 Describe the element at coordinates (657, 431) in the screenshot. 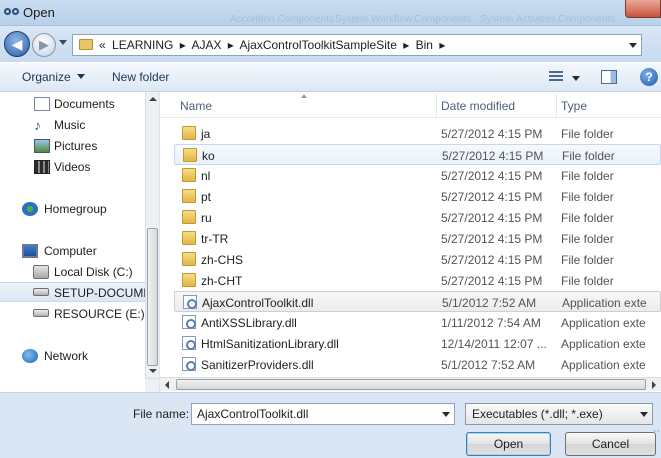

I see `resize-grip-icon: ⋯` at that location.